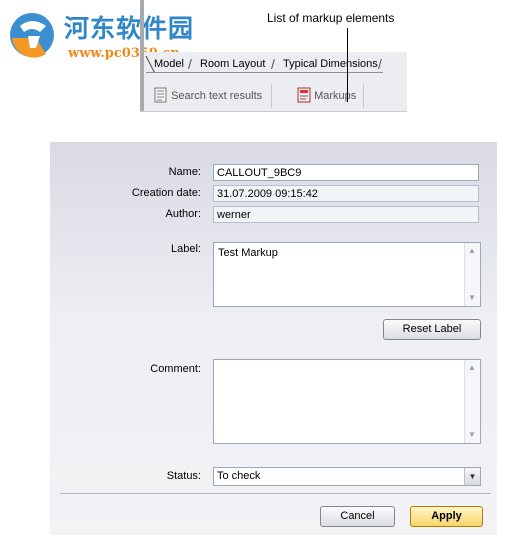 This screenshot has width=511, height=535. I want to click on document-search-icon, so click(160, 95).